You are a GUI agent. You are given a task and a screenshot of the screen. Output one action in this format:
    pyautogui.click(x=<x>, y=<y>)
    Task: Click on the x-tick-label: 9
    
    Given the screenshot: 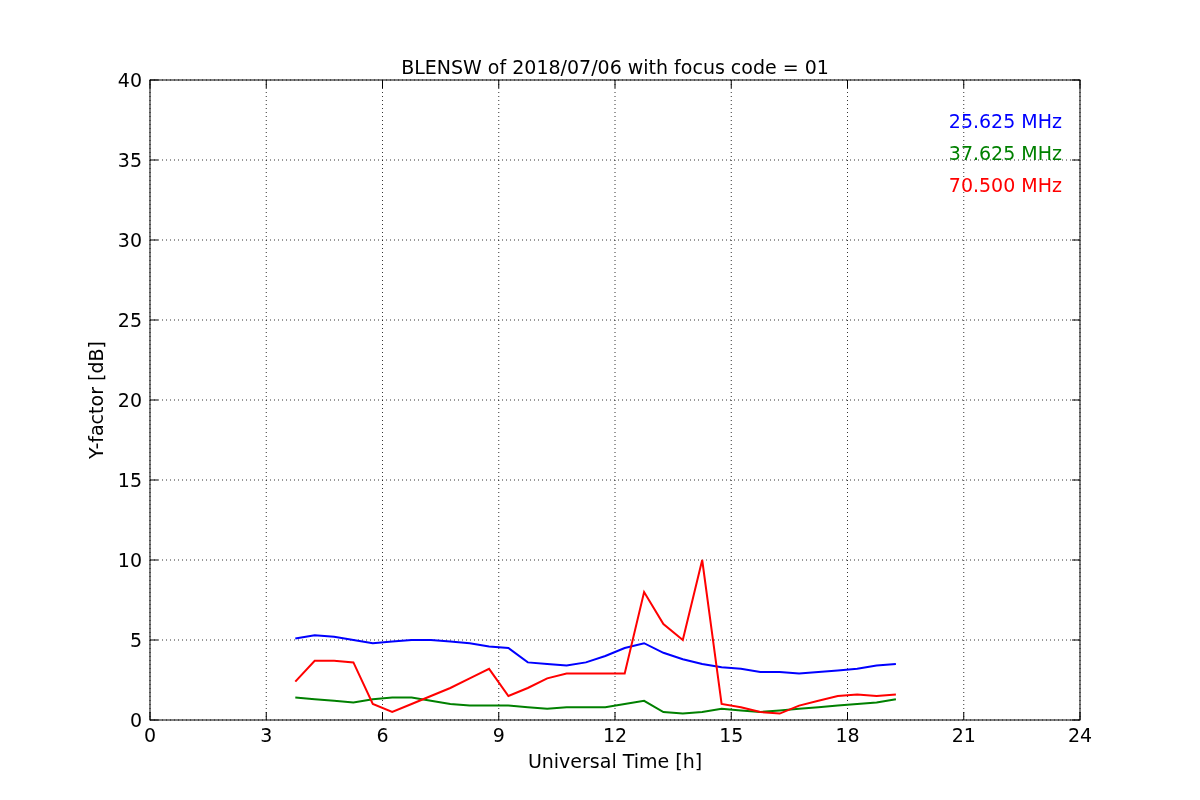 What is the action you would take?
    pyautogui.click(x=498, y=735)
    